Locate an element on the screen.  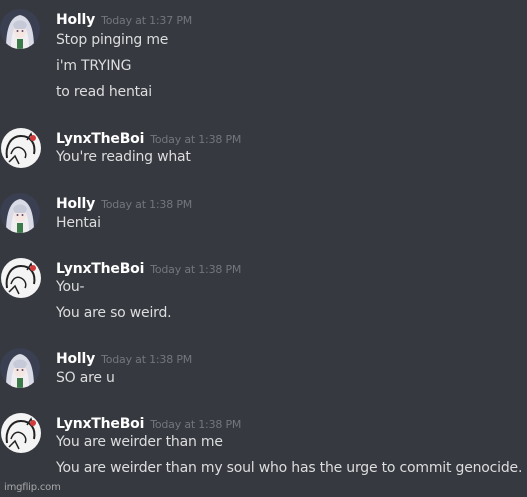
message-text: You are weirder than me is located at coordinates (139, 442).